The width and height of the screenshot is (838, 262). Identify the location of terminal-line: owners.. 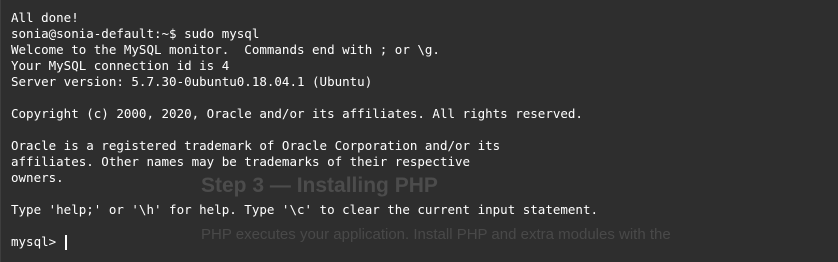
(37, 177).